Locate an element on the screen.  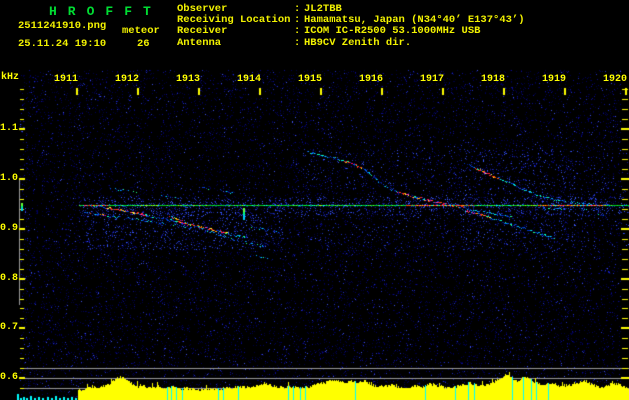
app-title: HROFFT is located at coordinates (105, 11).